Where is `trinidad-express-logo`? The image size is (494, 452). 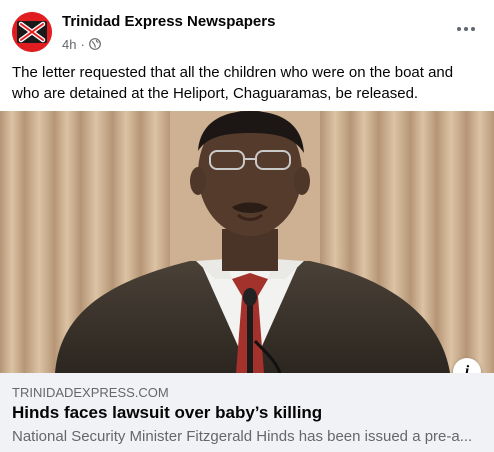
trinidad-express-logo is located at coordinates (32, 32).